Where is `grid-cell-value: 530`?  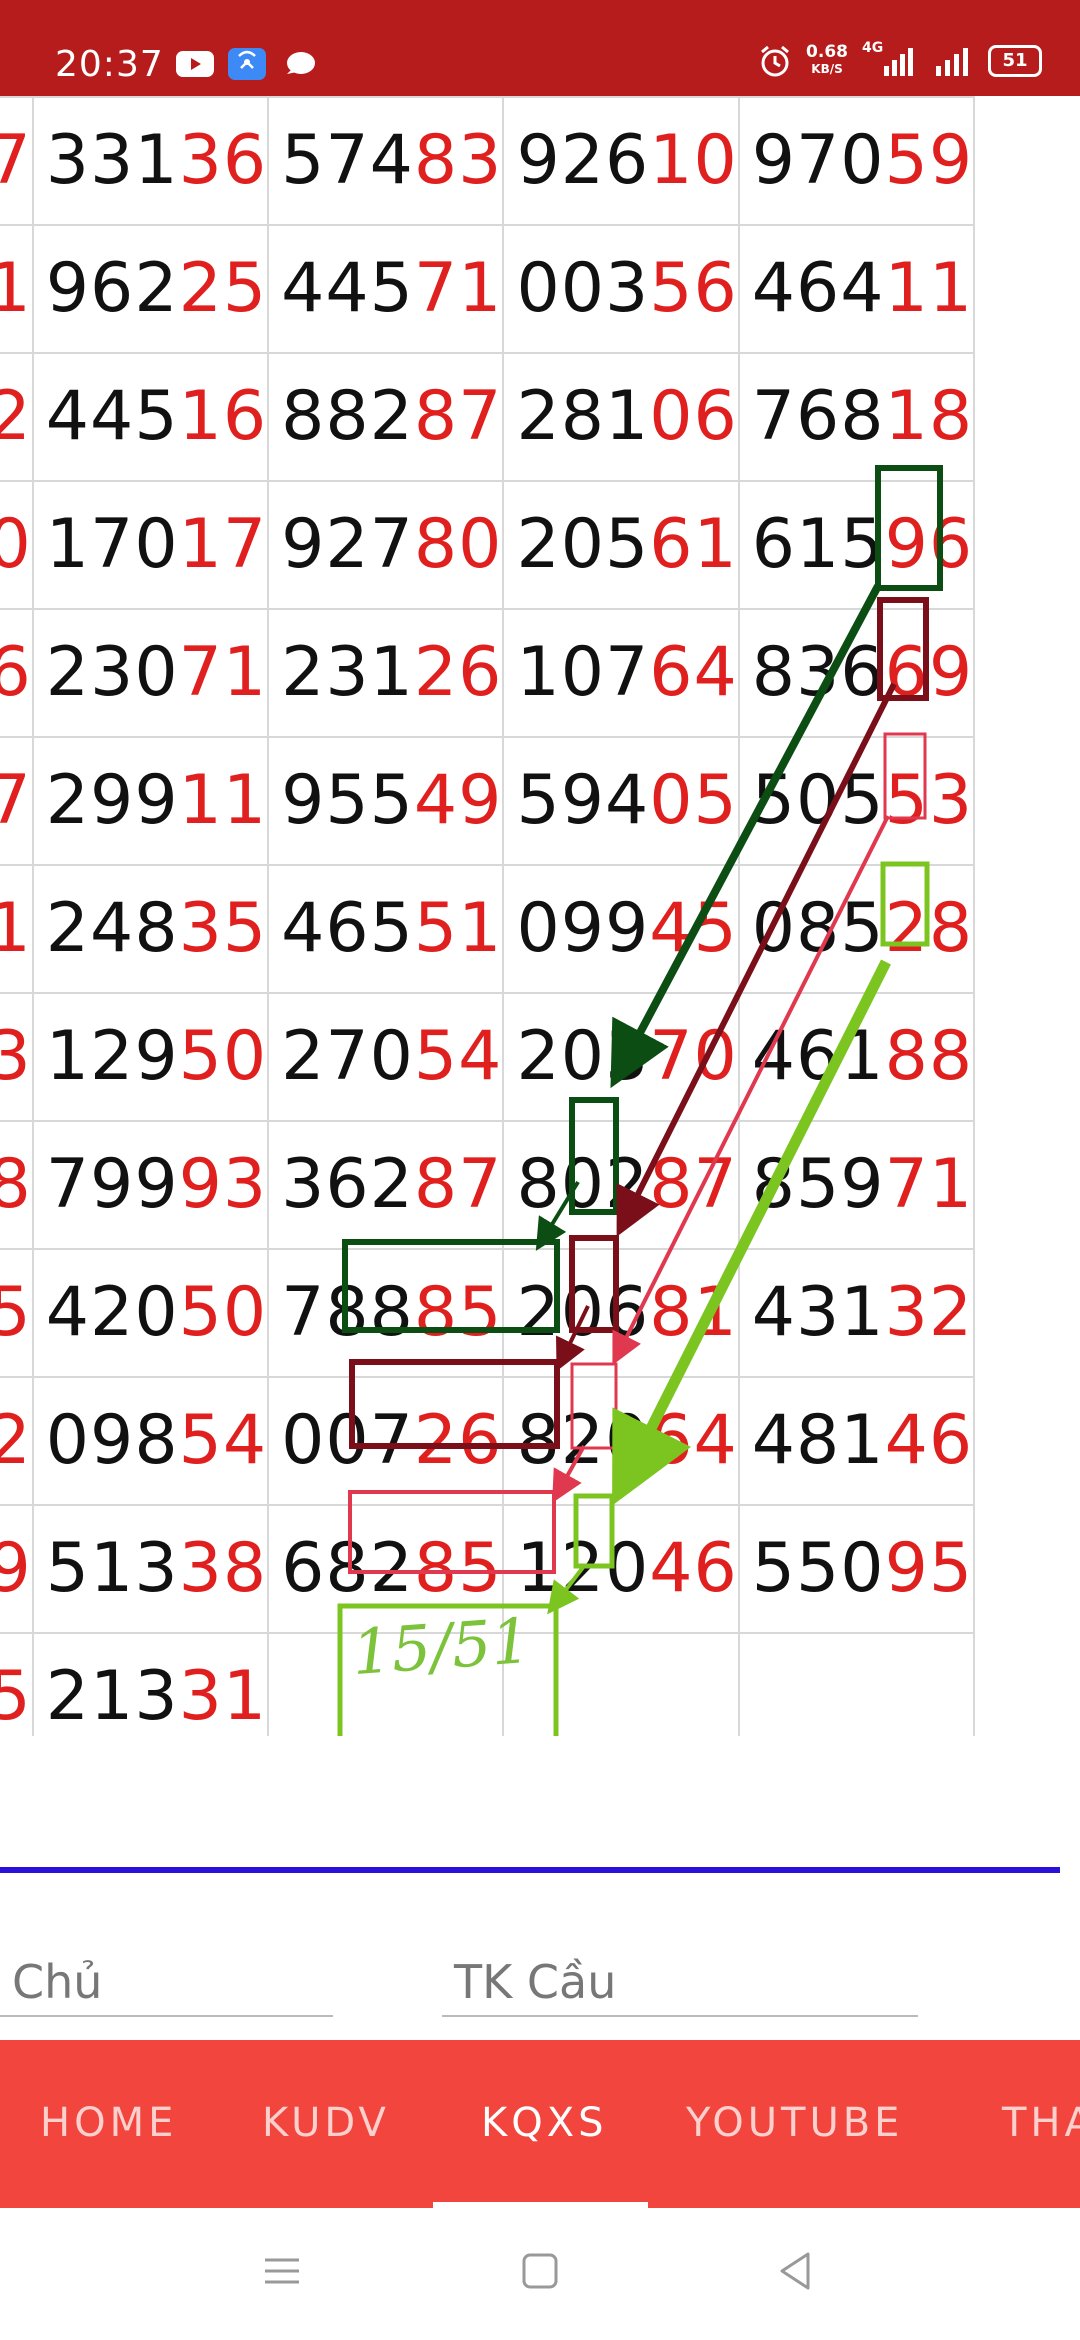
grid-cell-value: 530 is located at coordinates (15, 545).